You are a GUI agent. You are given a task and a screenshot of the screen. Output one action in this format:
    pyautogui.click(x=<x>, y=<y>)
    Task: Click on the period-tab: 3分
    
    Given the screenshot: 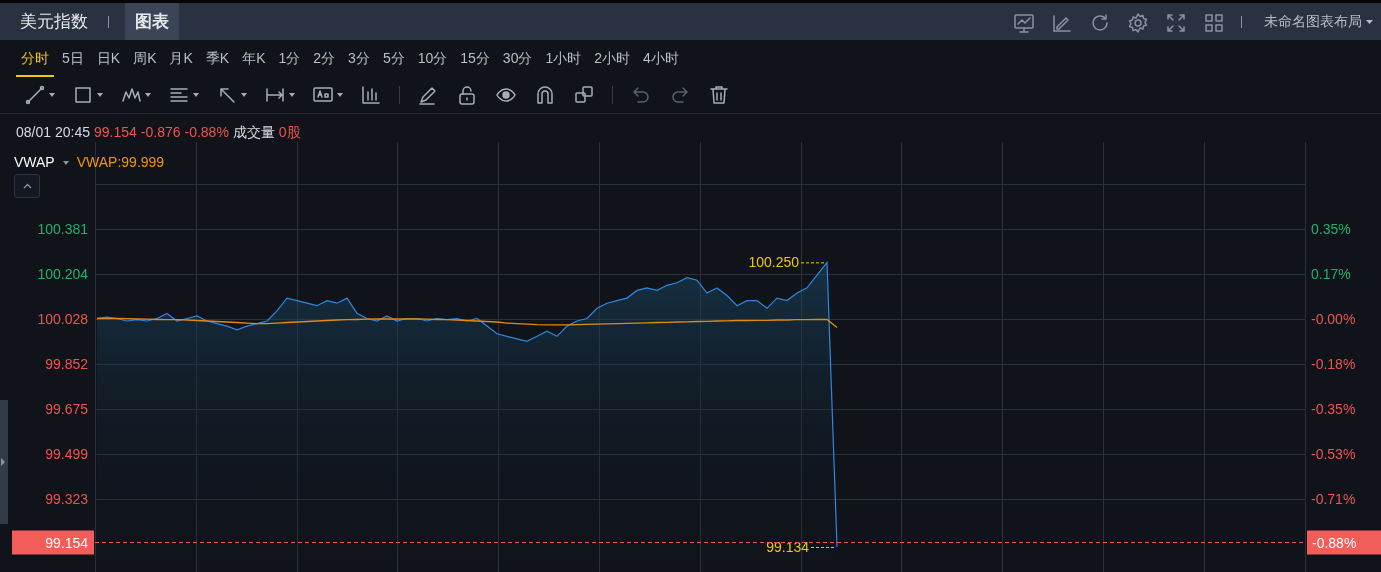 What is the action you would take?
    pyautogui.click(x=359, y=60)
    